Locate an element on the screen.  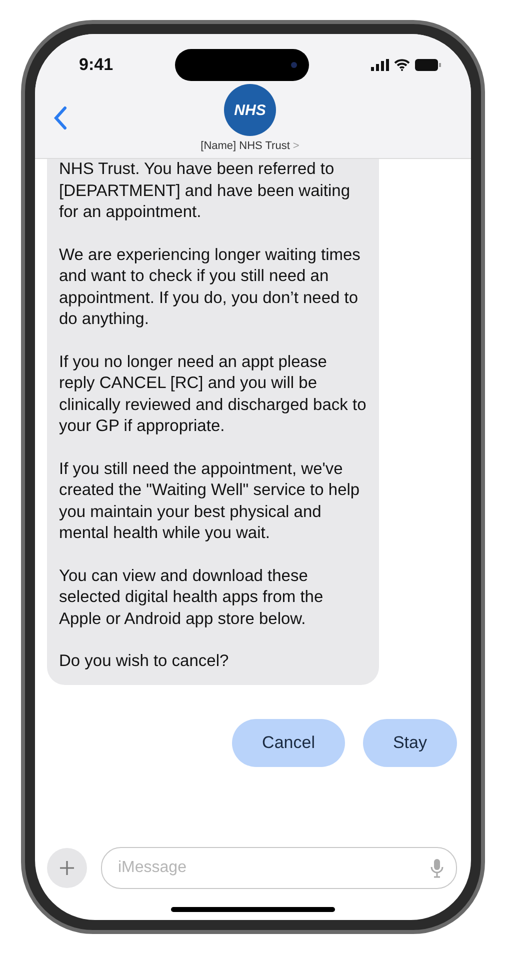
add-button is located at coordinates (67, 868).